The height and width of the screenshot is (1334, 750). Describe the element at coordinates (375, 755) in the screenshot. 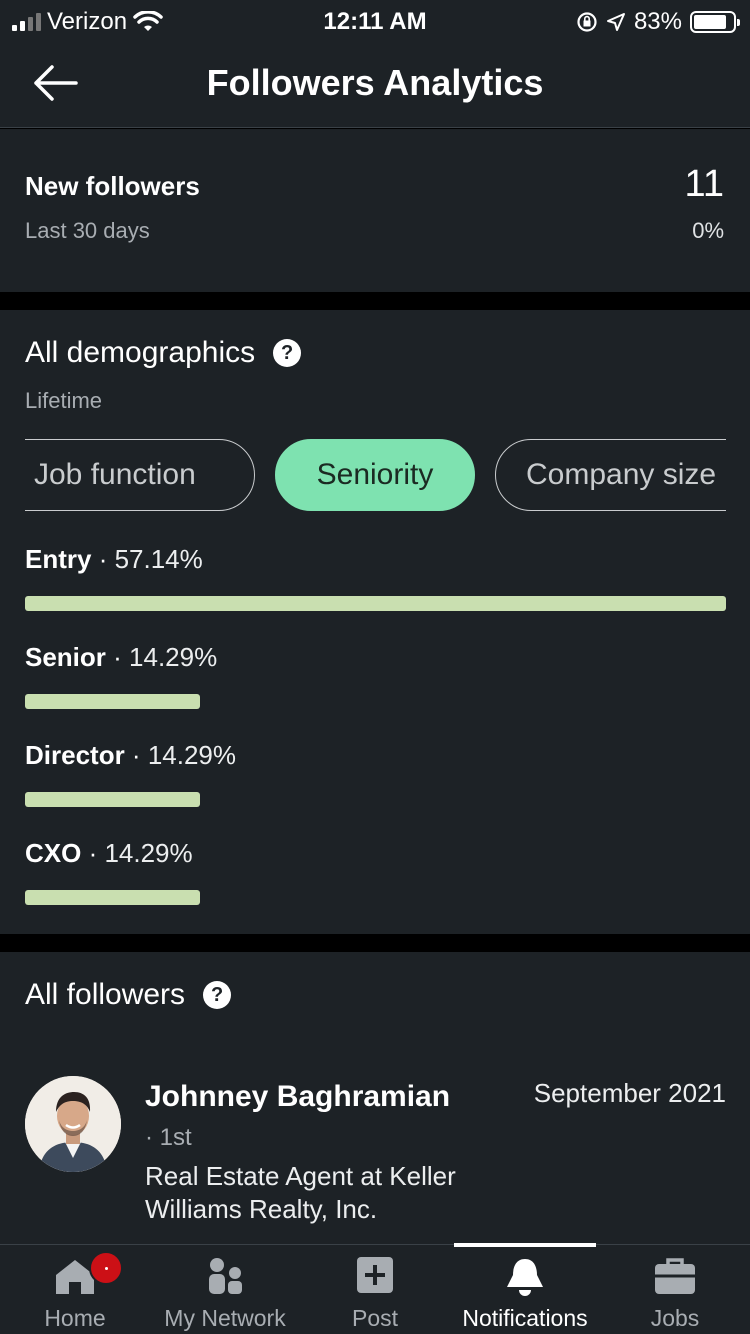

I see `demographic-row-text: Director · 14.29%` at that location.